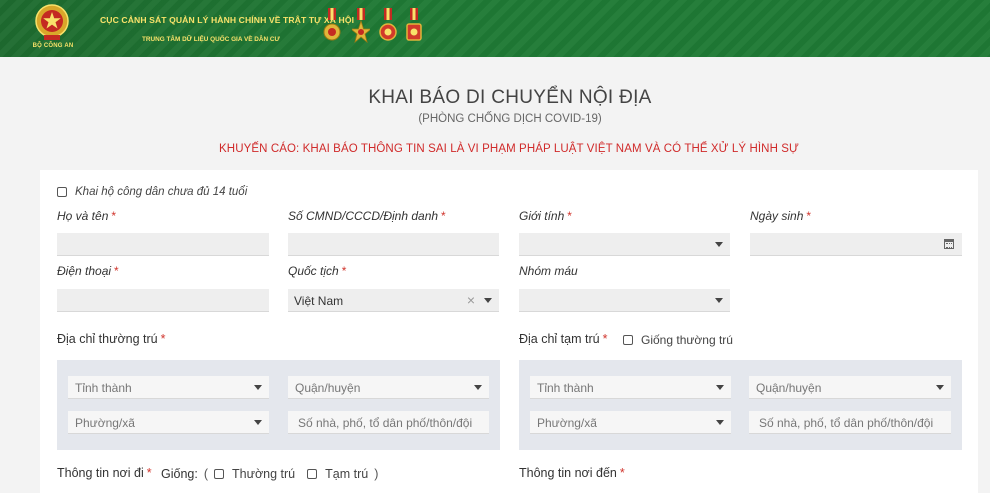  Describe the element at coordinates (179, 474) in the screenshot. I see `same-label: Giống:` at that location.